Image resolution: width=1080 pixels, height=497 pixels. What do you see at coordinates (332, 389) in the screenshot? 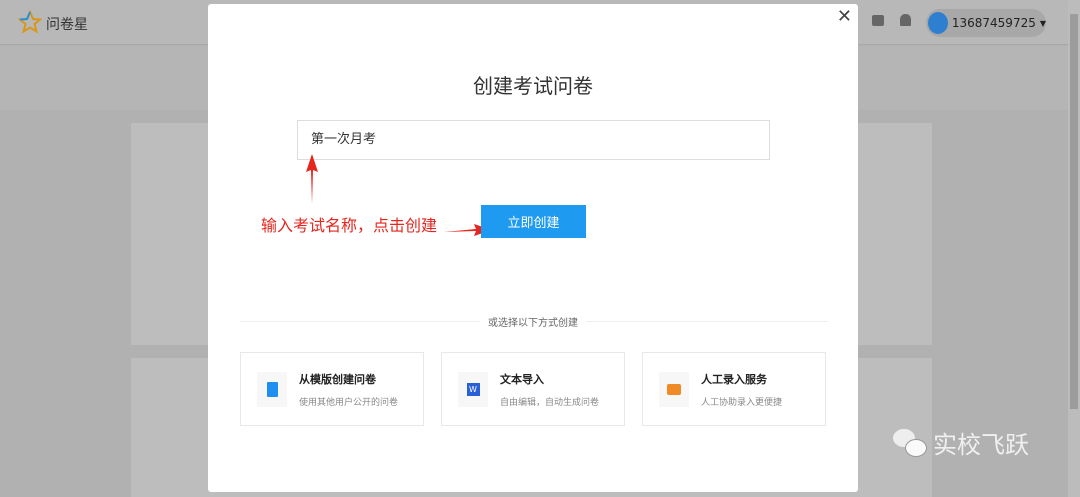
I see `option-from-template: 从模版创建问卷使用其他用户公开的问卷` at bounding box center [332, 389].